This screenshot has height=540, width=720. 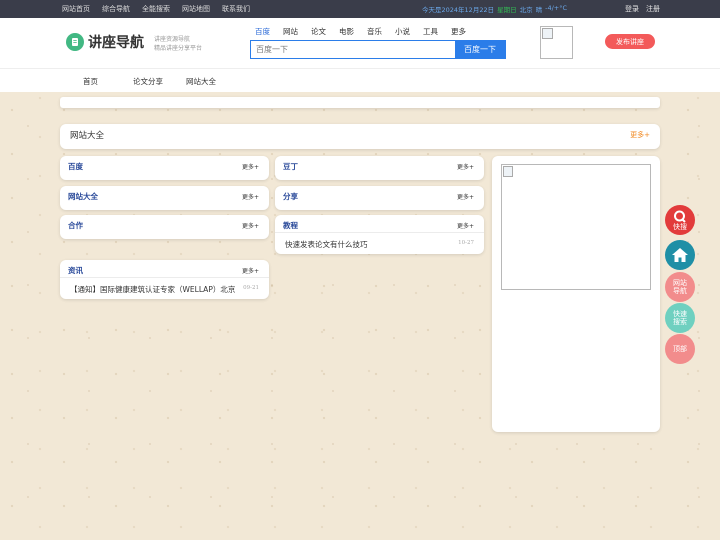 I want to click on box-title: 合作, so click(x=75, y=225).